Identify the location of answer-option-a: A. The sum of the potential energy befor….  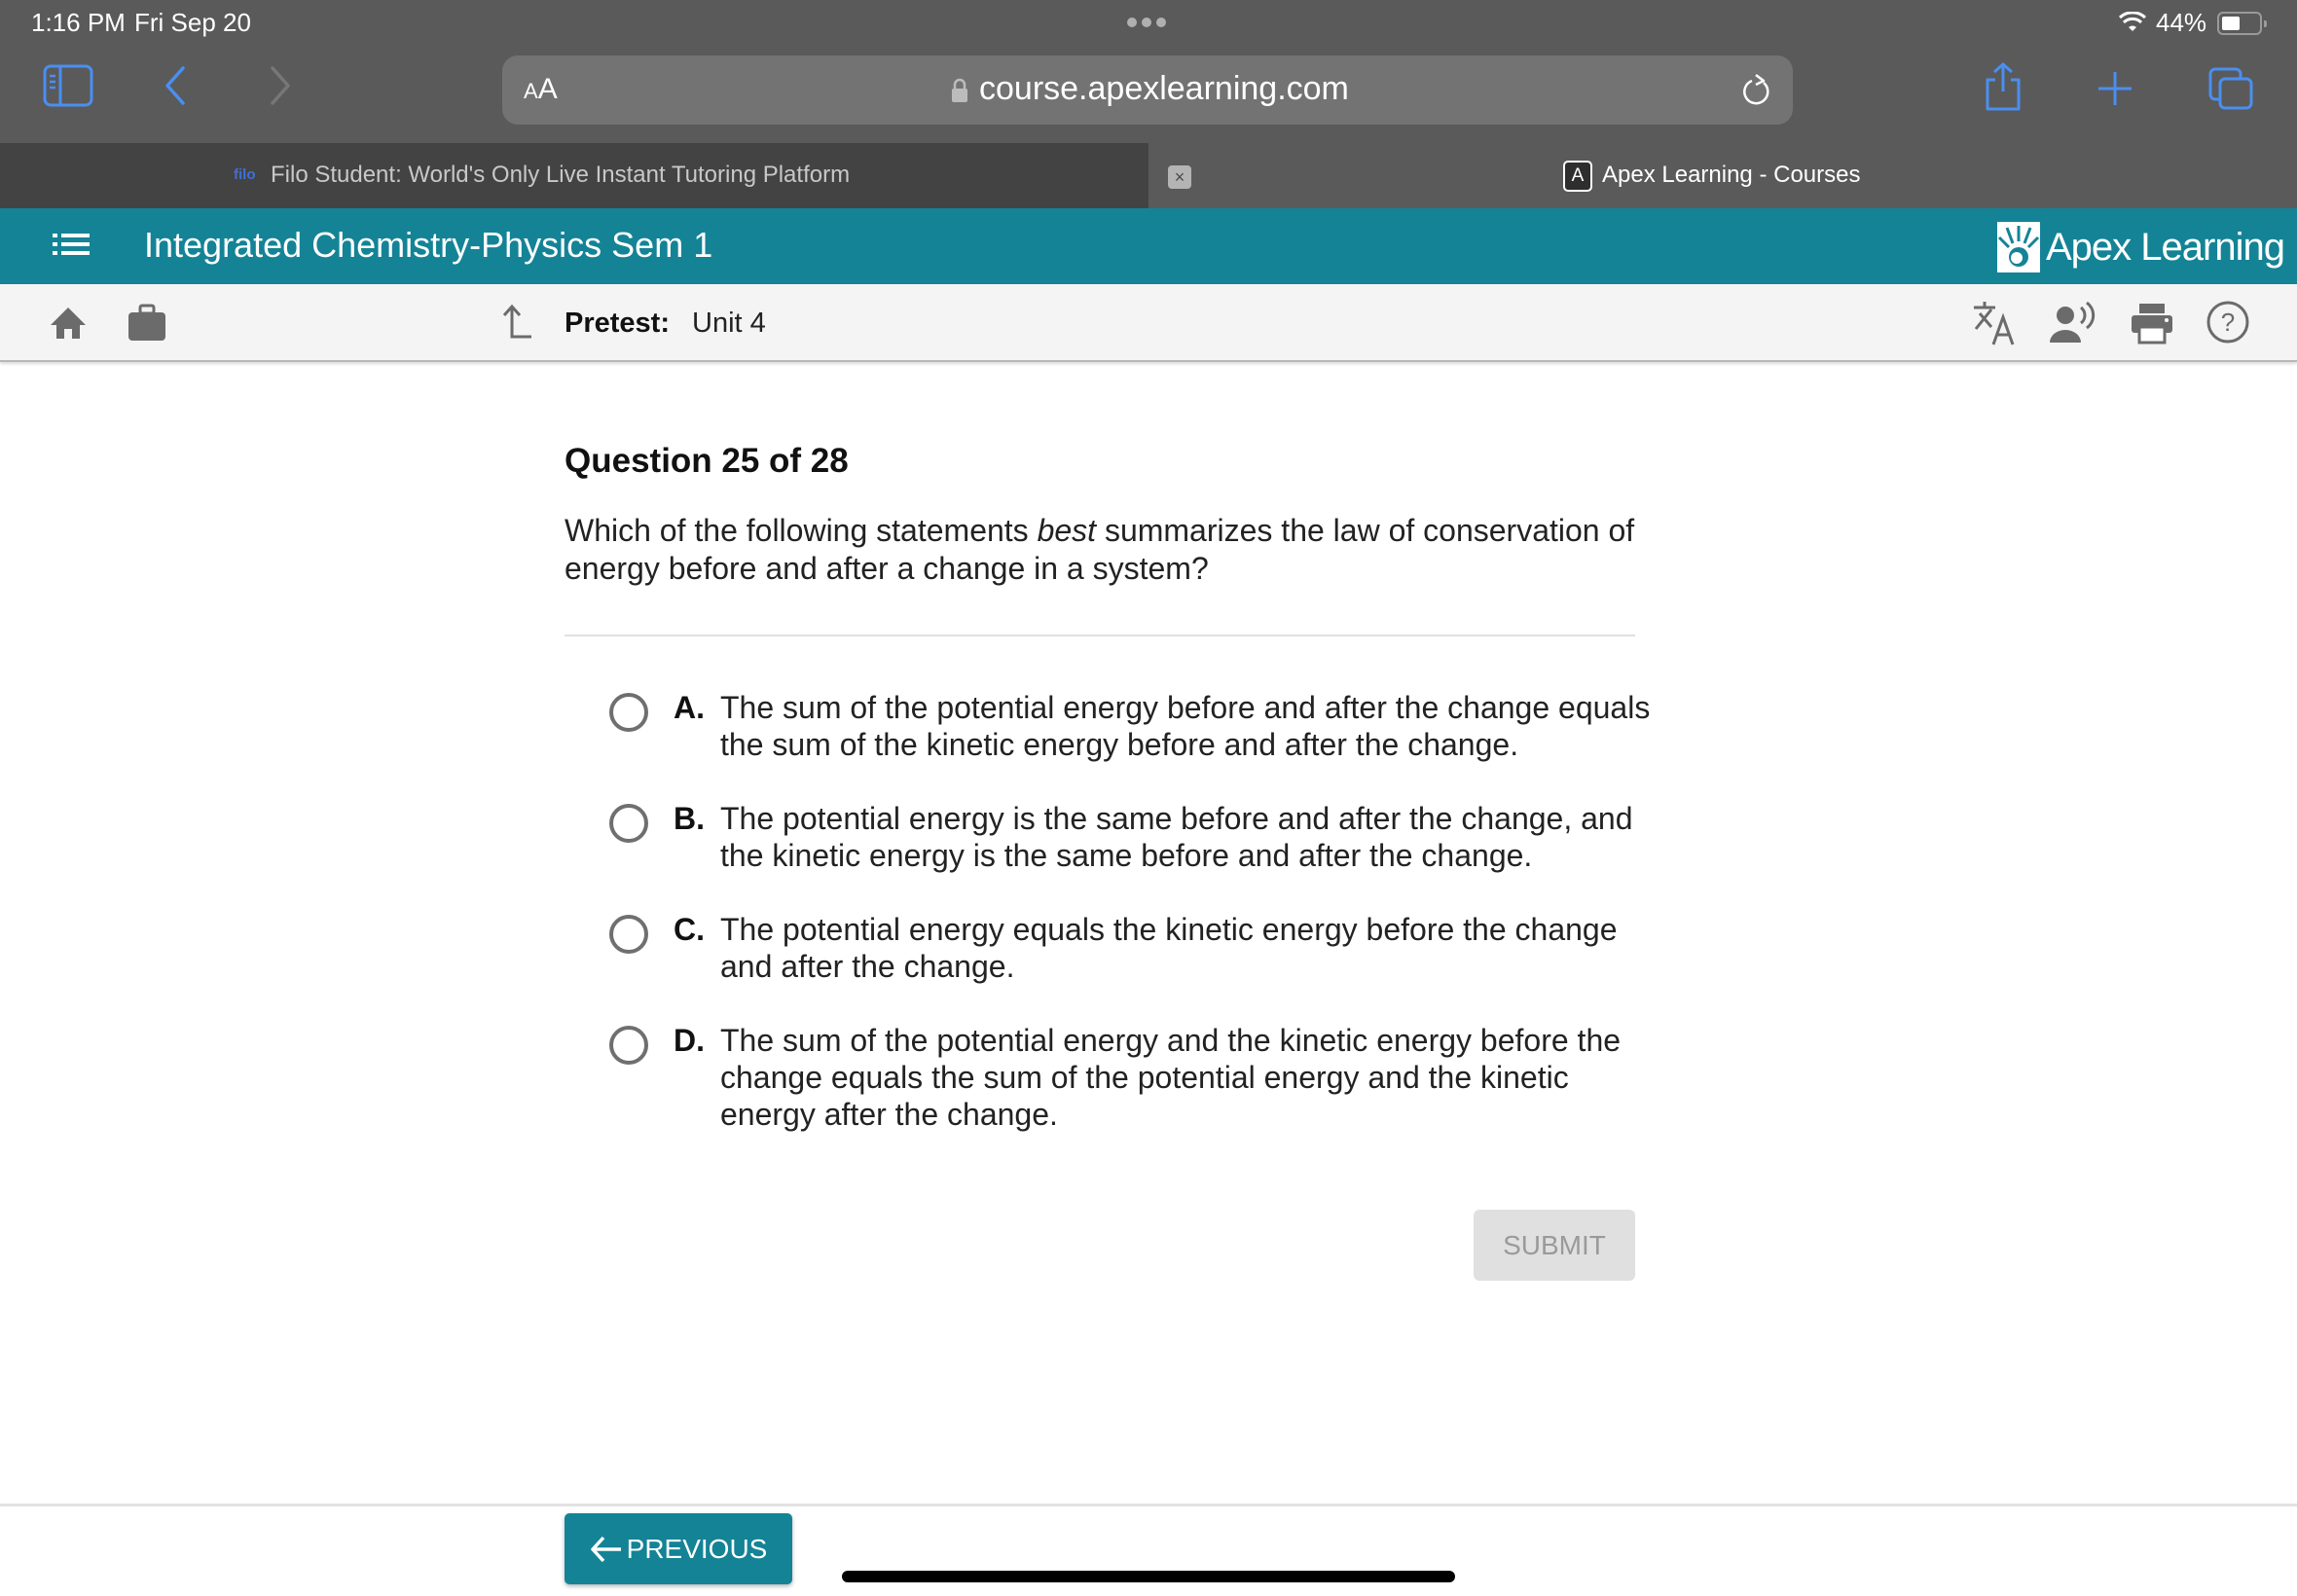
(1130, 726).